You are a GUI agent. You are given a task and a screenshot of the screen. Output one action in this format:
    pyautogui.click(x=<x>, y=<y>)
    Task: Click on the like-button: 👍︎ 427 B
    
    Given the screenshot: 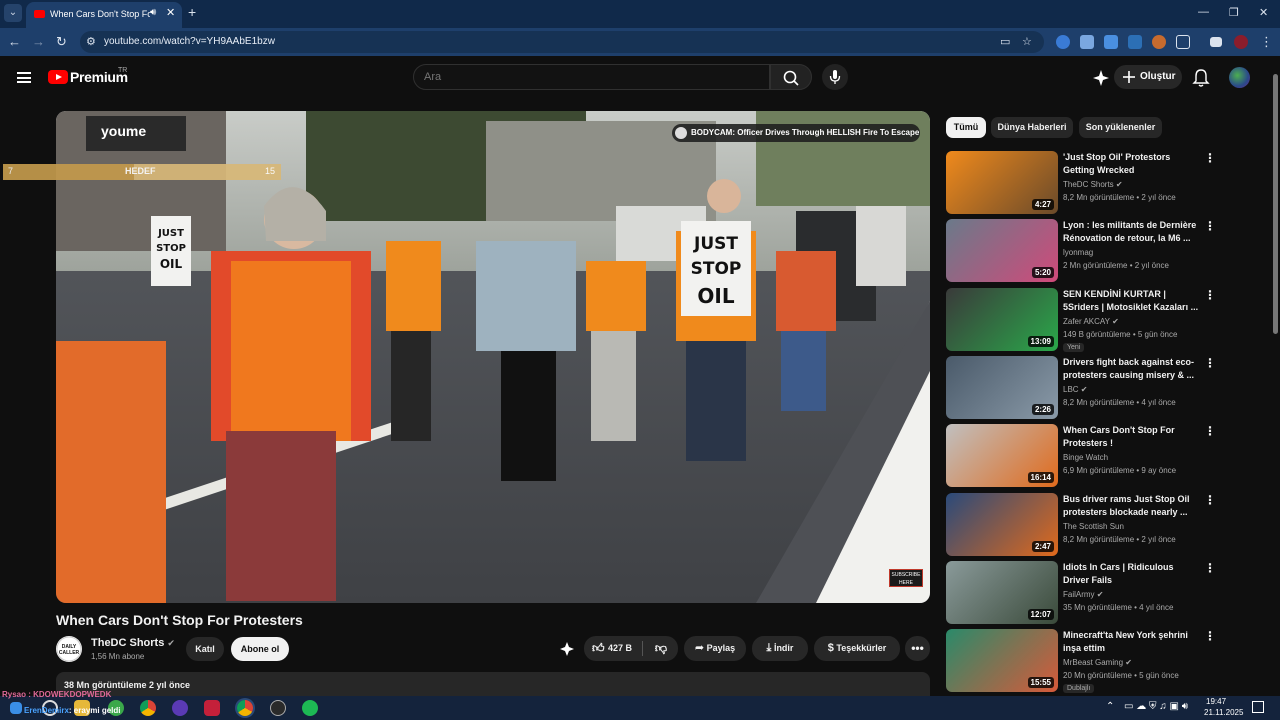 What is the action you would take?
    pyautogui.click(x=613, y=648)
    